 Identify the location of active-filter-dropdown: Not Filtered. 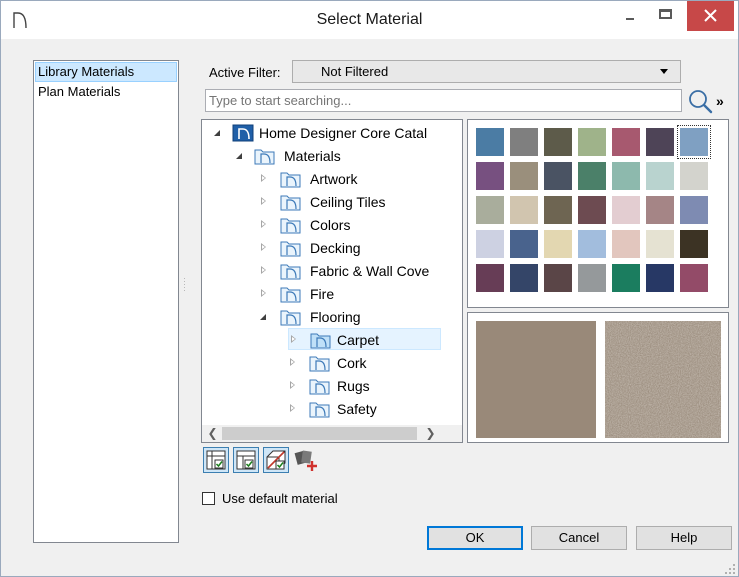
(486, 71).